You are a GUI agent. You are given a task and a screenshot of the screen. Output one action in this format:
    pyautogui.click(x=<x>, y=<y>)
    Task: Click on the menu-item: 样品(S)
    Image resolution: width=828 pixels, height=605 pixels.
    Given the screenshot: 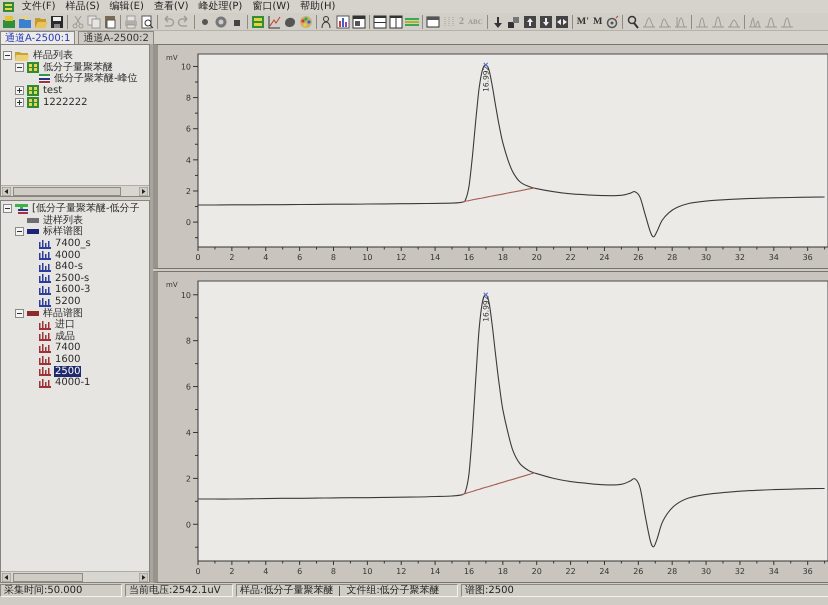 What is the action you would take?
    pyautogui.click(x=83, y=6)
    